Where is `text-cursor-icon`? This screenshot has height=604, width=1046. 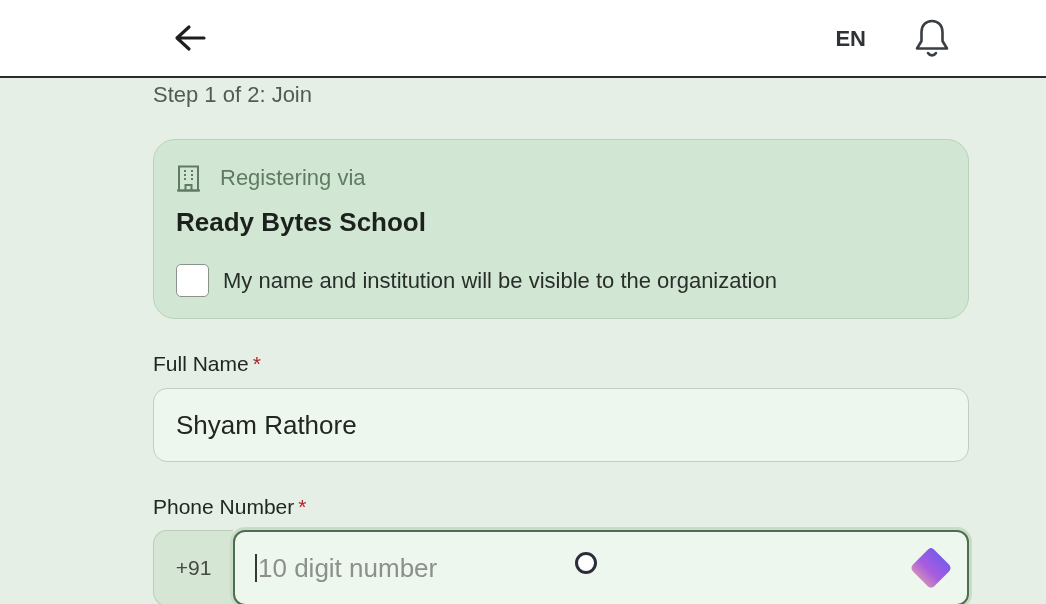 text-cursor-icon is located at coordinates (256, 568).